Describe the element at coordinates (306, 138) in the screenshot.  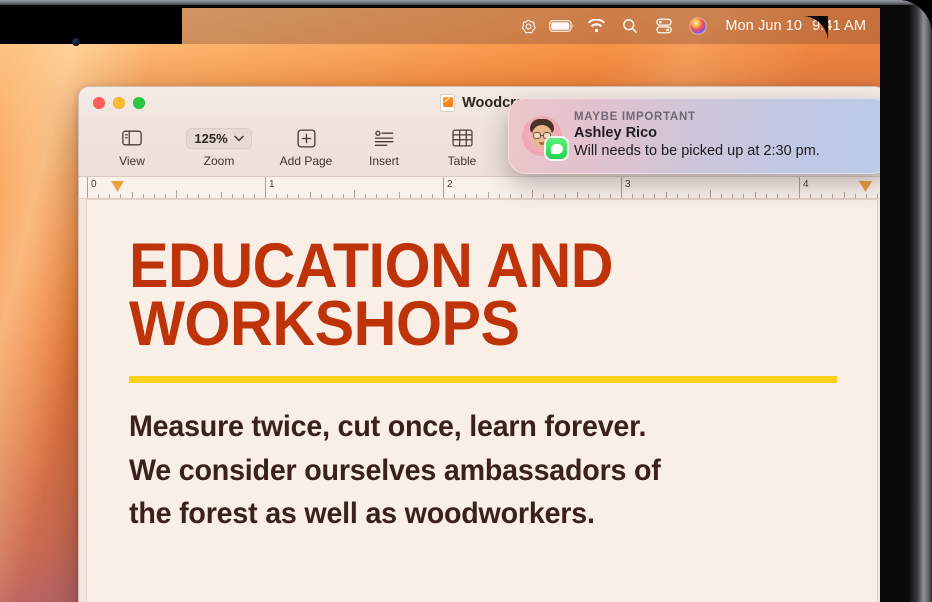
I see `add-page-icon` at that location.